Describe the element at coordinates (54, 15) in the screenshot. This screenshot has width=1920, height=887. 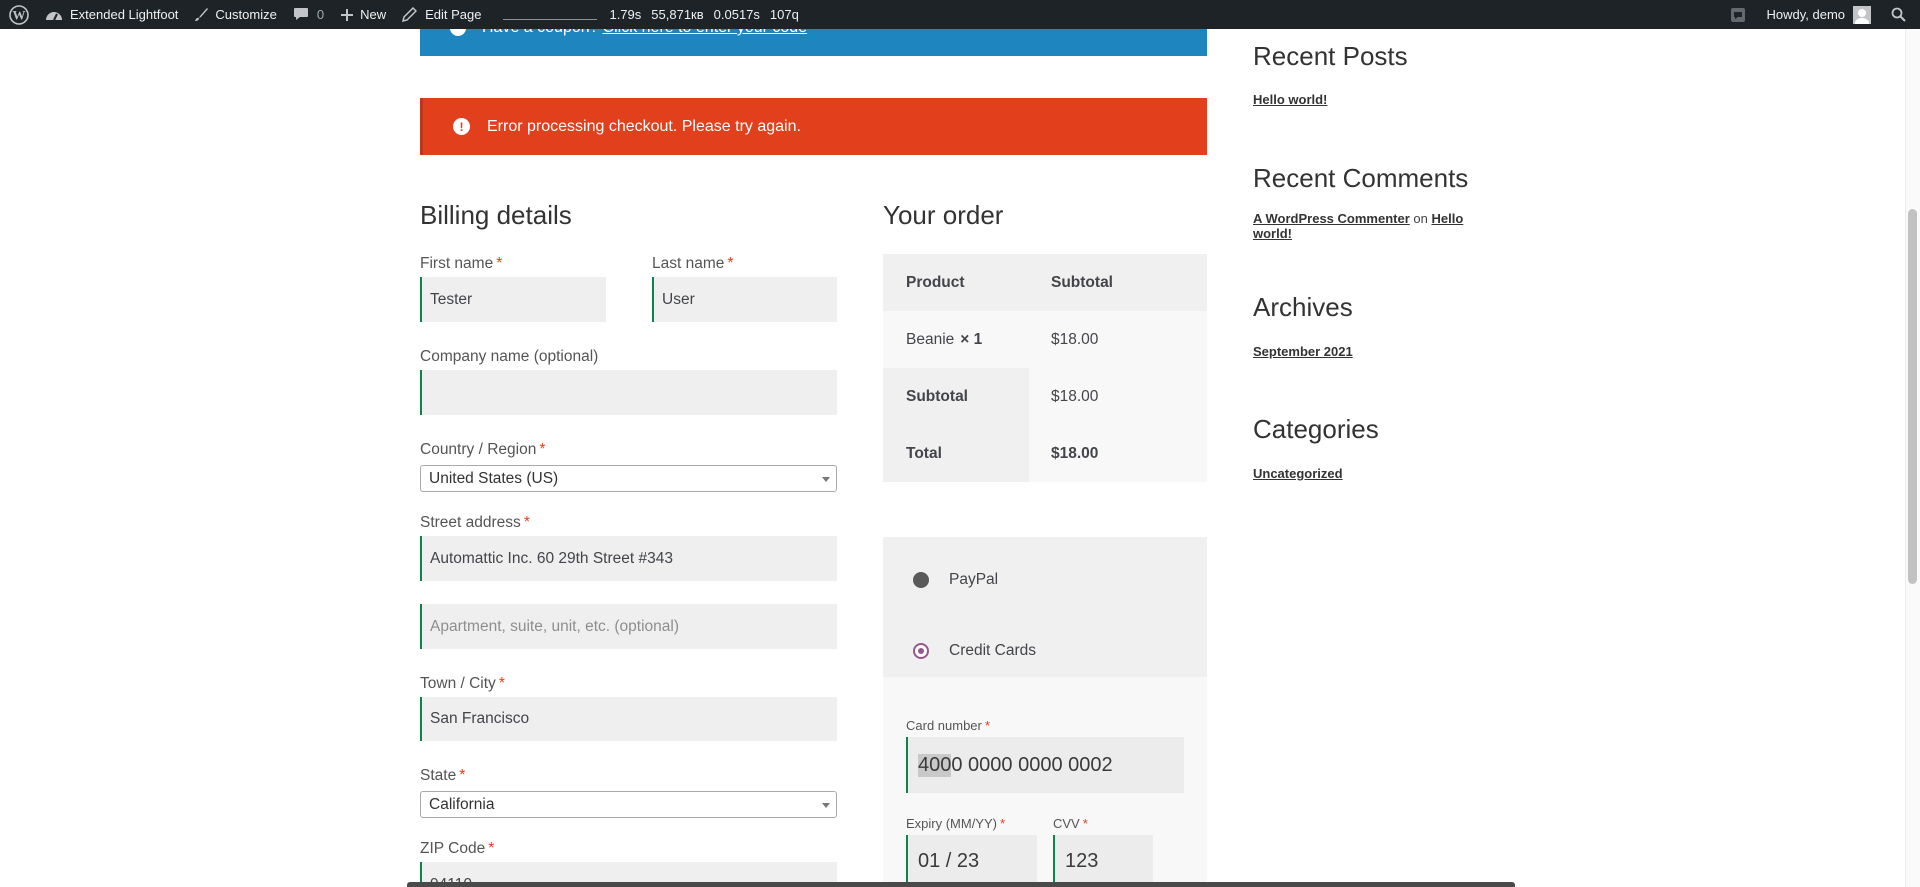
I see `dashboard-icon` at that location.